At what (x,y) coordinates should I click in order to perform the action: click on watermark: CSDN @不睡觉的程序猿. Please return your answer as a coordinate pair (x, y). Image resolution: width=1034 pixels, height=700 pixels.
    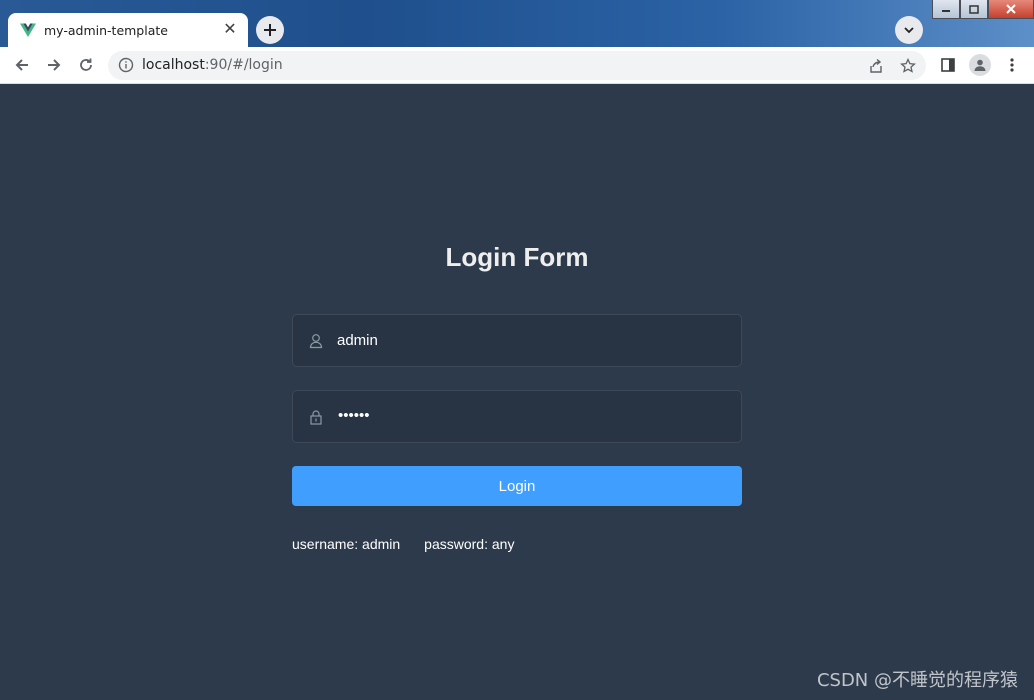
    Looking at the image, I should click on (917, 680).